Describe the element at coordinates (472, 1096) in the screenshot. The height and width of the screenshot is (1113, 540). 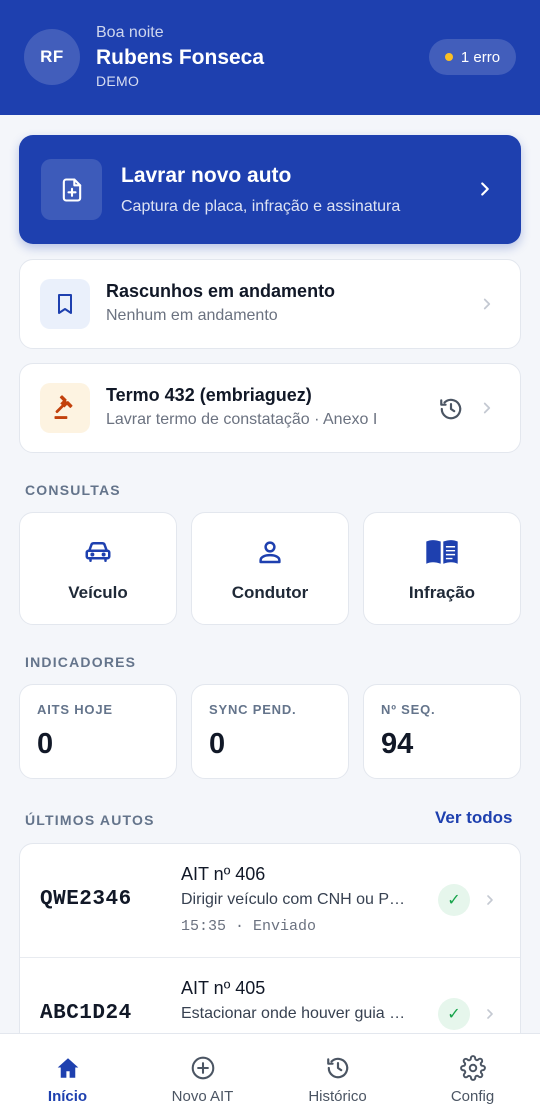
I see `nav-label: Config` at that location.